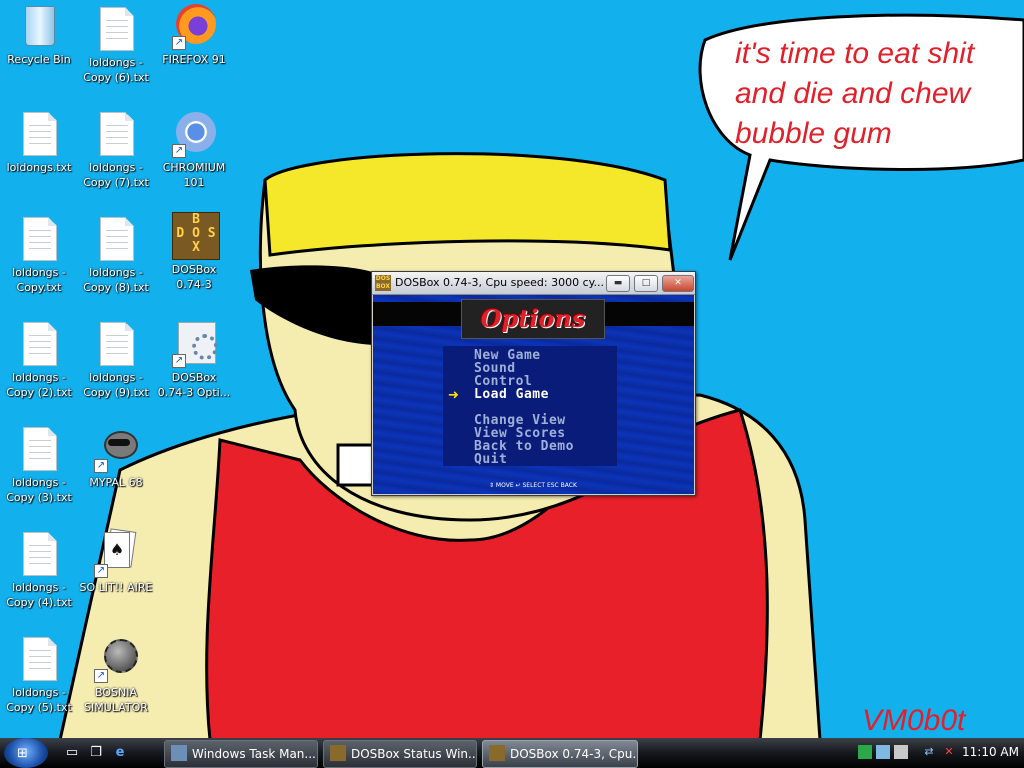  What do you see at coordinates (116, 659) in the screenshot?
I see `minesweeper-mine-icon: ↗` at bounding box center [116, 659].